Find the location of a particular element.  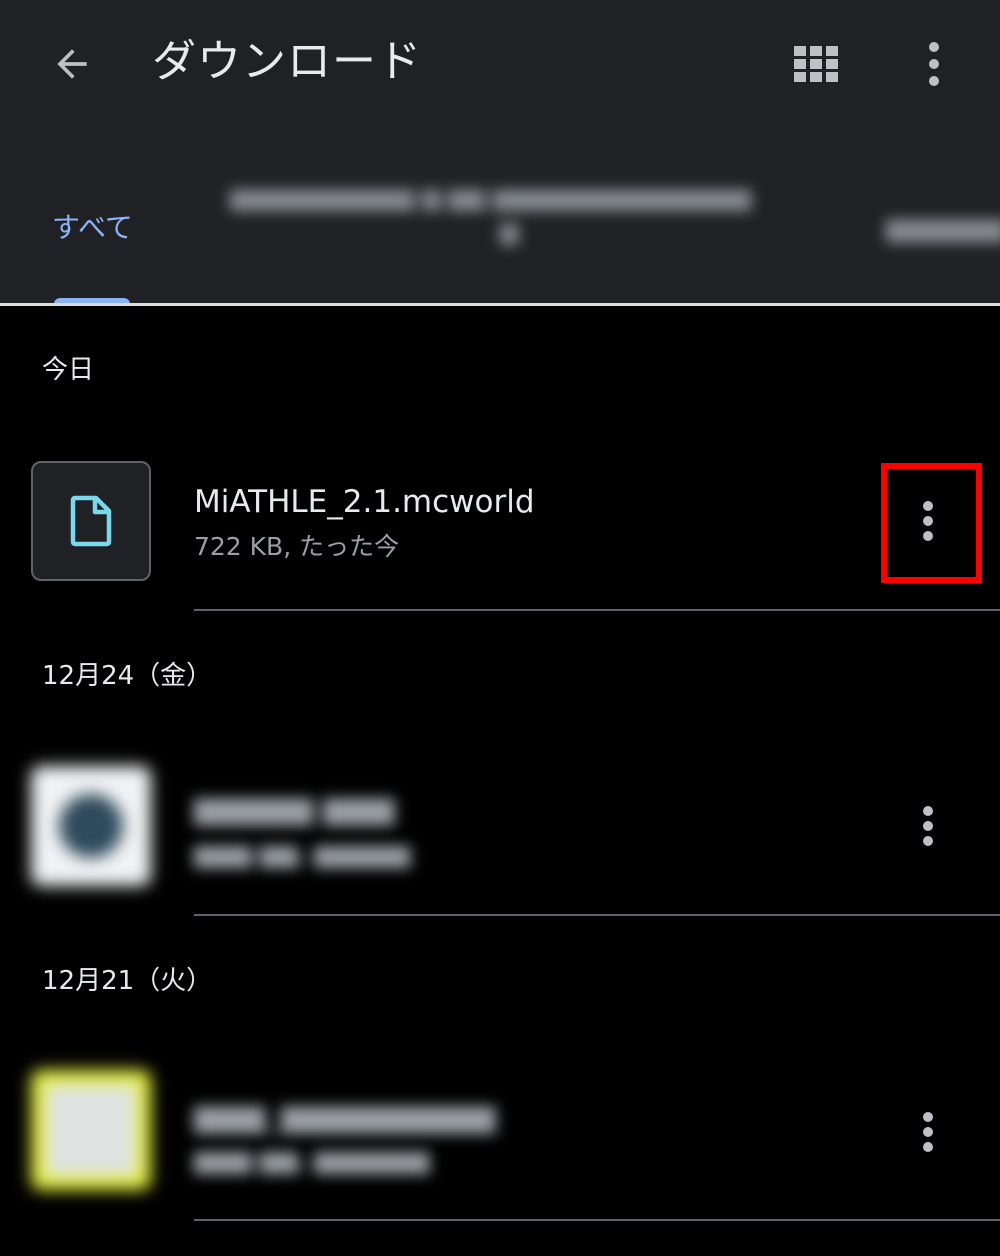

file-meta-blurred: ▆▆▆ ▆▆, ▆▆▆▆▆ is located at coordinates (302, 853).